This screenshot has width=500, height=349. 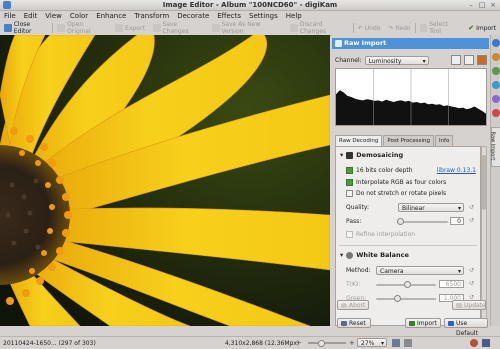 I want to click on raw-import-side-tab: Raw Import, so click(x=494, y=147).